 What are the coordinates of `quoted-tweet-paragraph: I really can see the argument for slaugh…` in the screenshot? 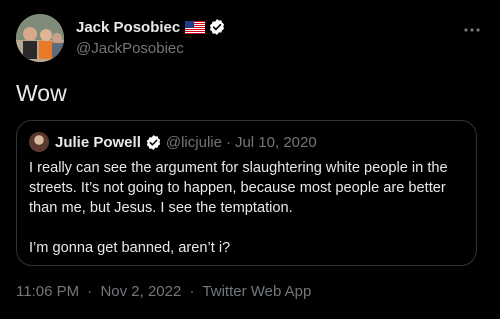 It's located at (238, 188).